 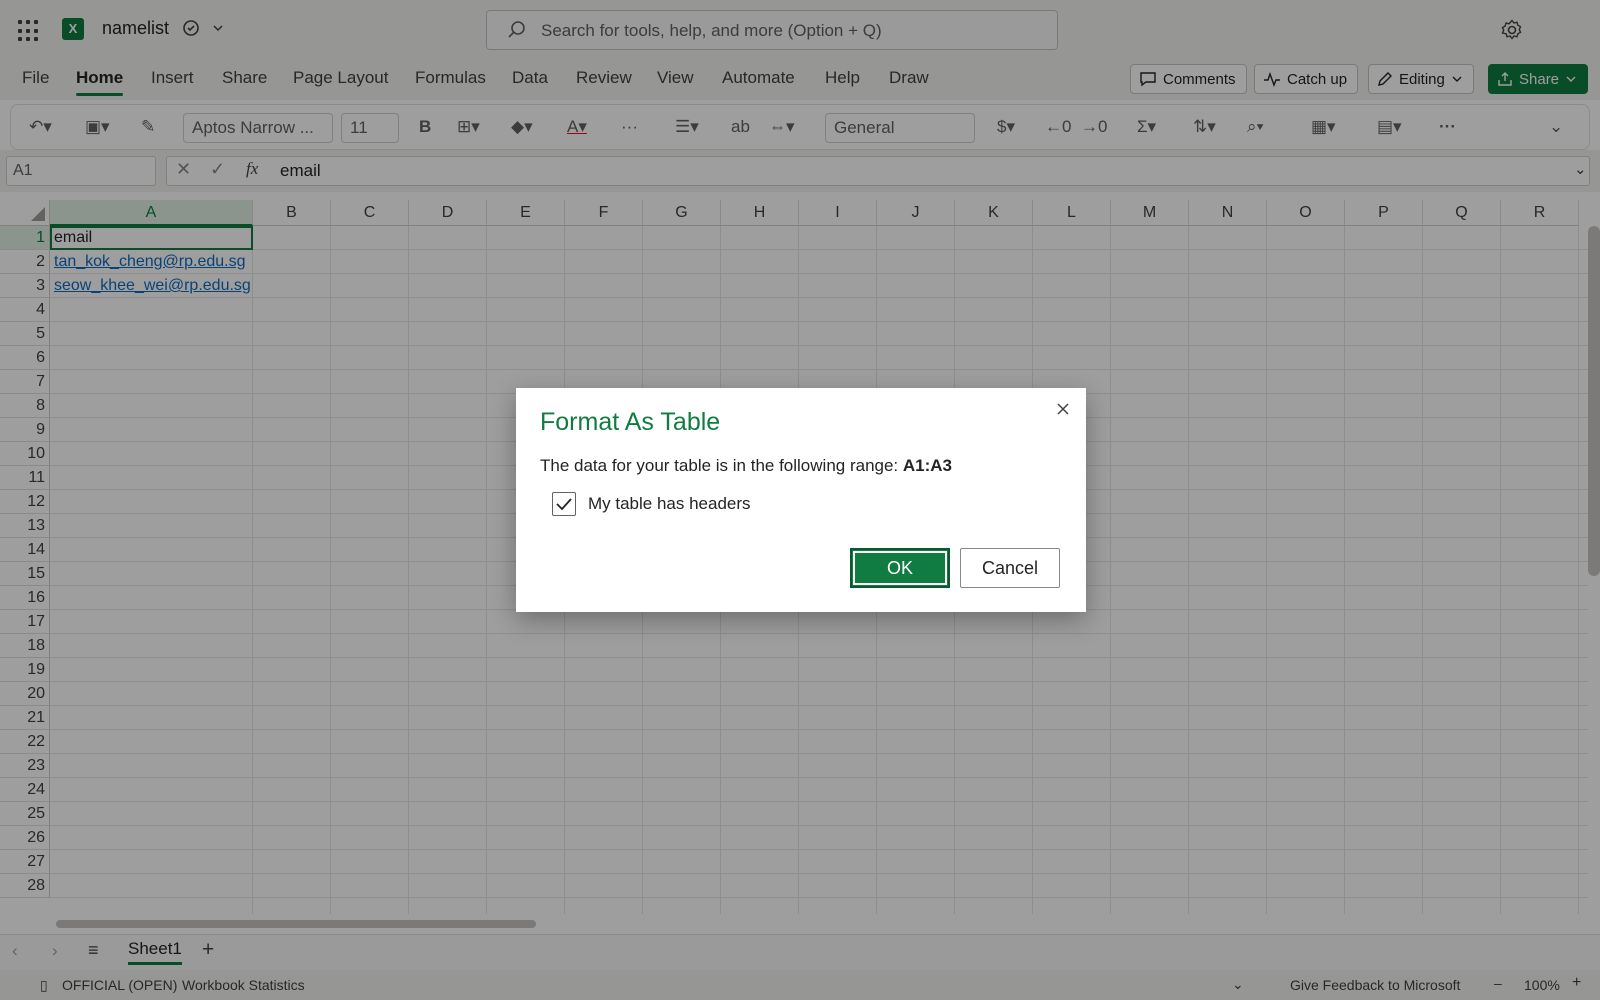 What do you see at coordinates (1010, 568) in the screenshot?
I see `cancel-button: Cancel` at bounding box center [1010, 568].